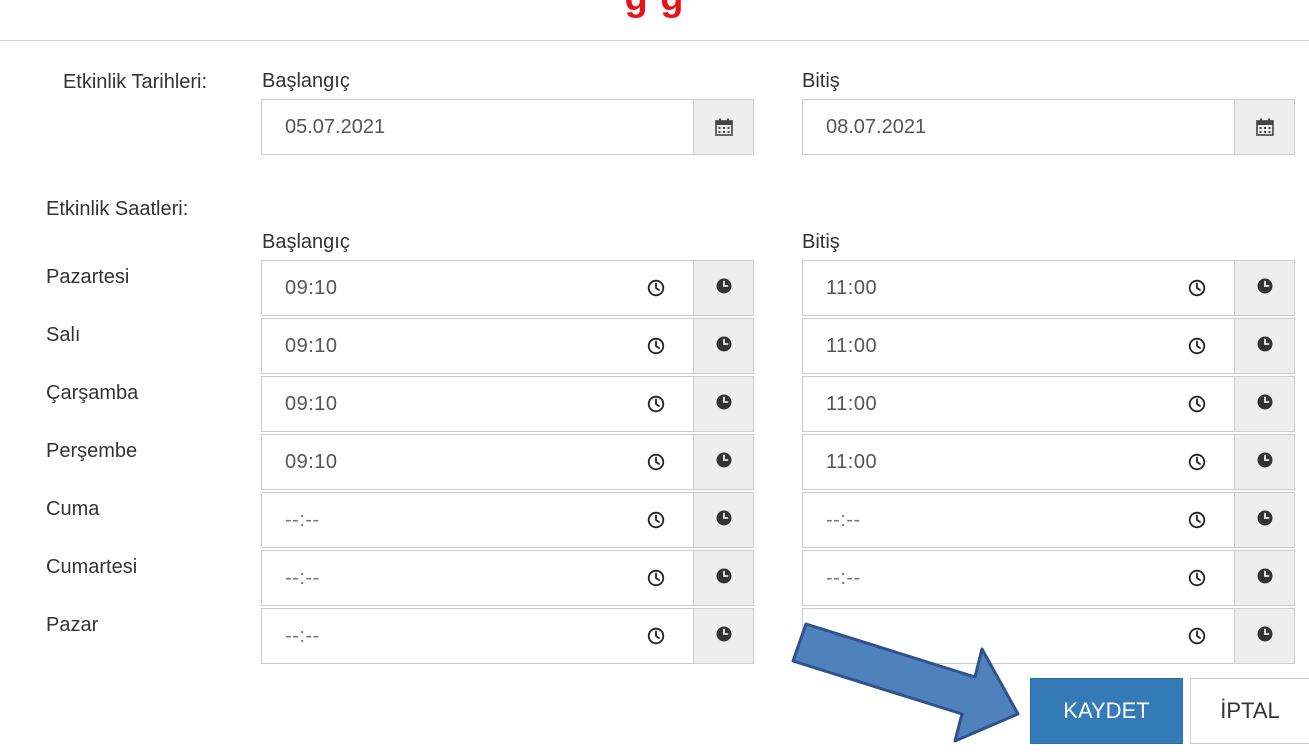 The image size is (1309, 756). Describe the element at coordinates (821, 81) in the screenshot. I see `date-end-label: Bitiş` at that location.